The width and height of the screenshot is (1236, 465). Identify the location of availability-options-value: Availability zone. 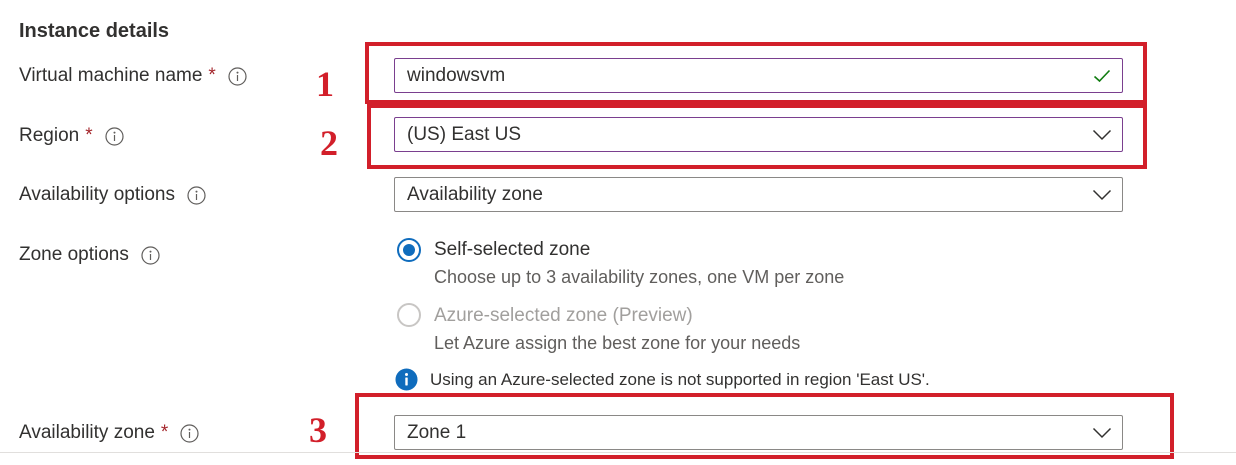
(475, 194).